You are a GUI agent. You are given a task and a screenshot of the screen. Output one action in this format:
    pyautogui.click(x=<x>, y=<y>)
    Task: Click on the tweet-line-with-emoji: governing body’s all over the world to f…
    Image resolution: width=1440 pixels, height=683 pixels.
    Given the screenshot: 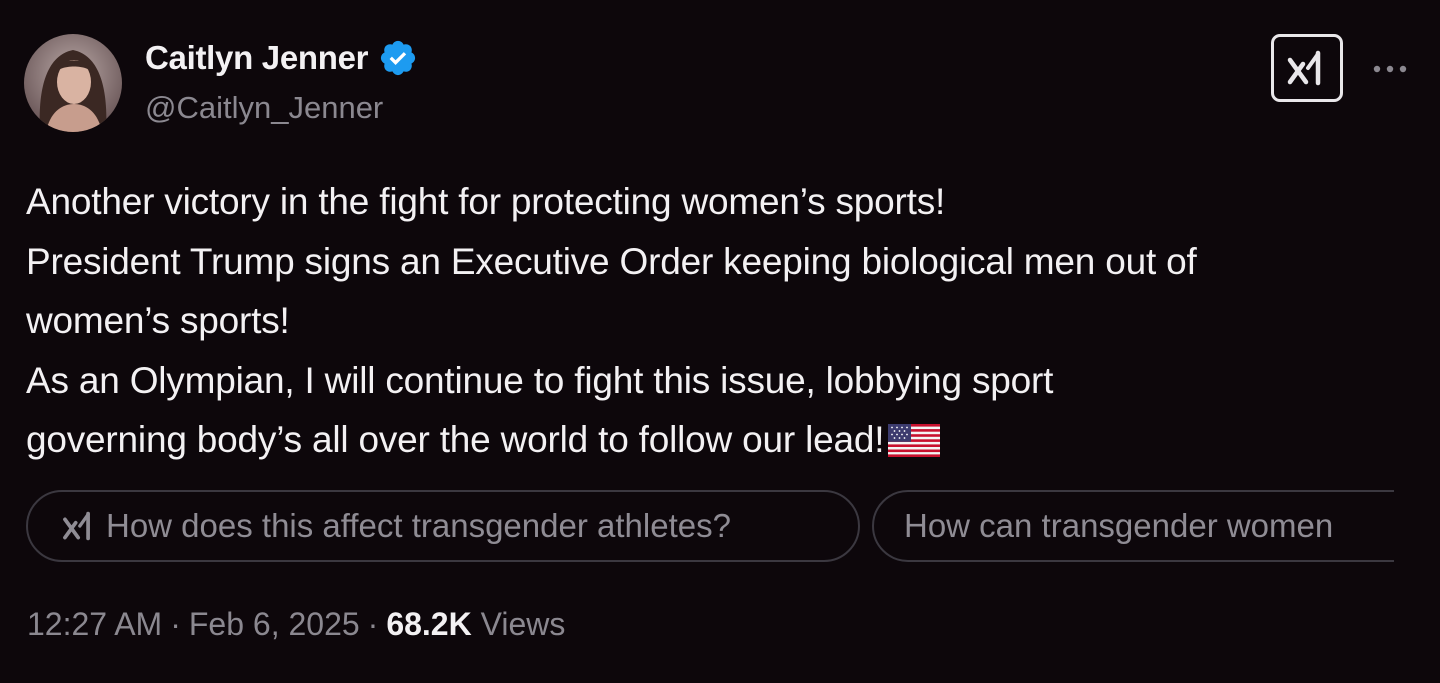 What is the action you would take?
    pyautogui.click(x=723, y=440)
    